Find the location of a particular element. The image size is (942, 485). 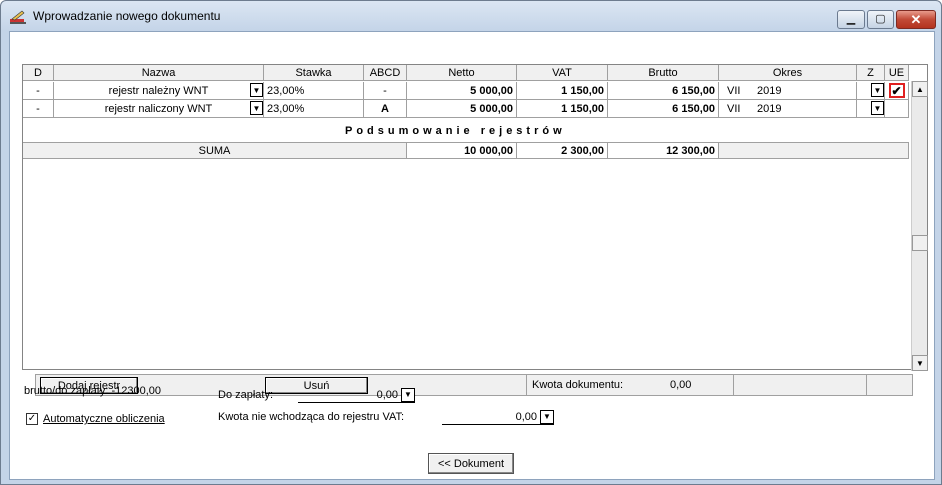

arrow-up-icon: ▲ is located at coordinates (920, 89).